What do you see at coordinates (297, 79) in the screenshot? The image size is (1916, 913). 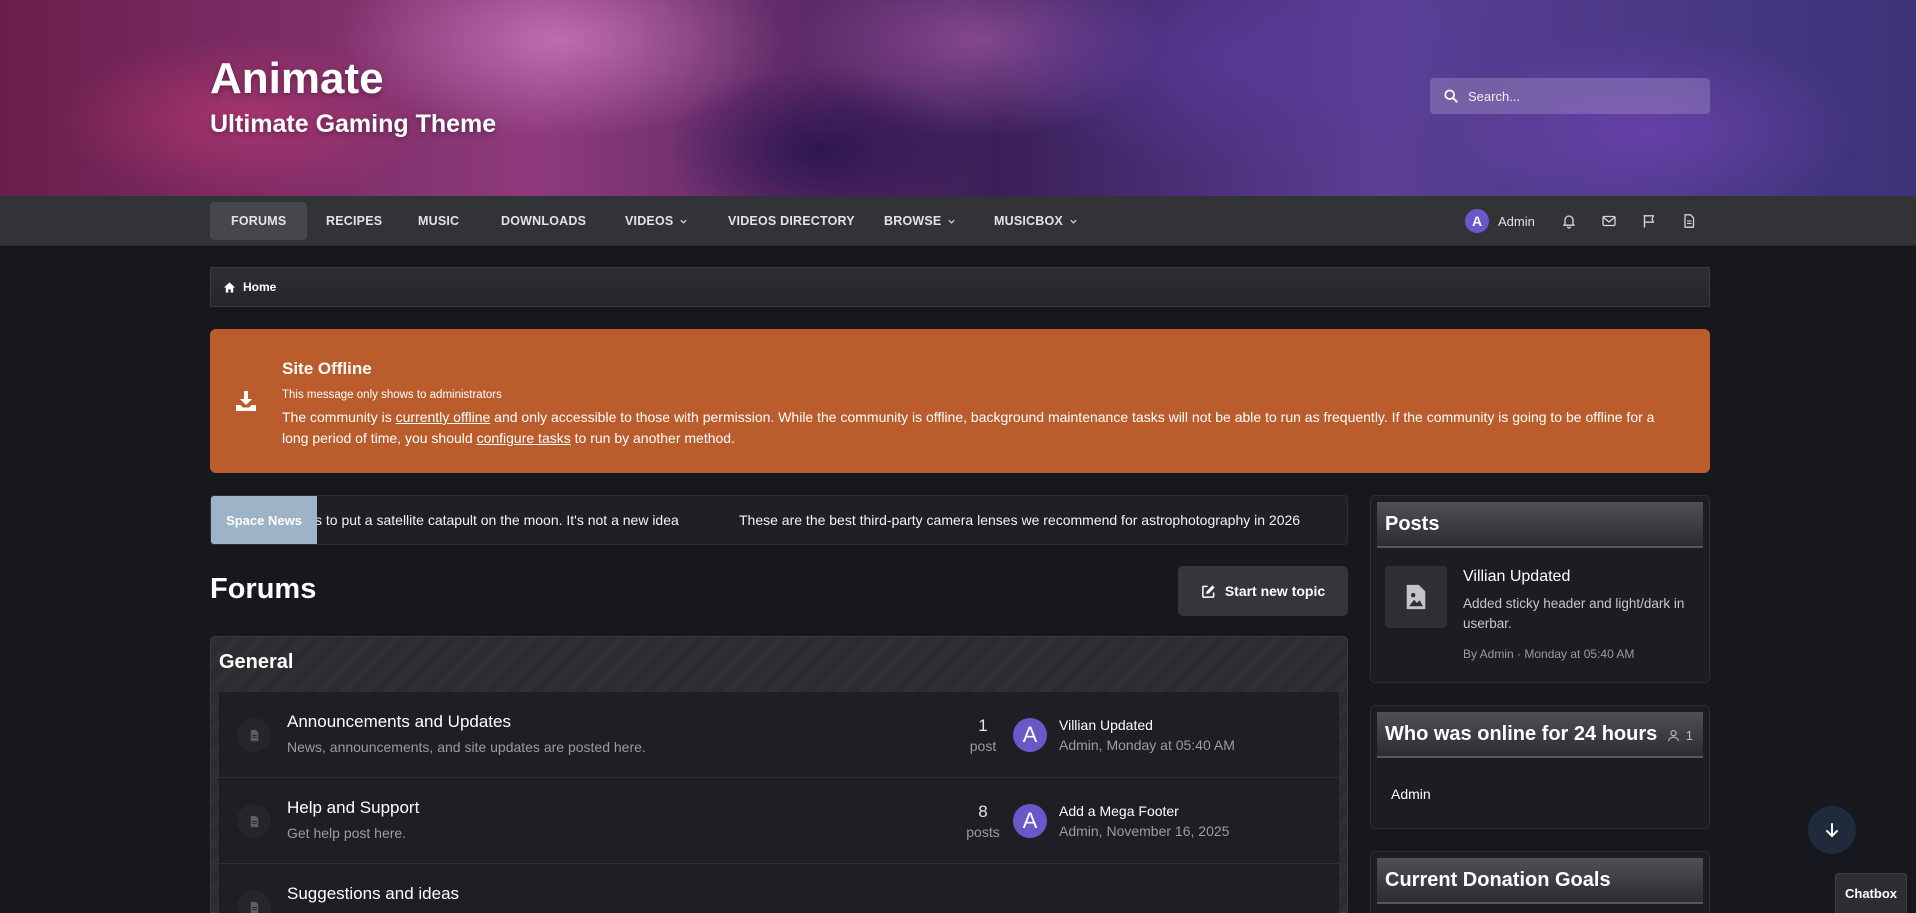 I see `site-title: Animate` at bounding box center [297, 79].